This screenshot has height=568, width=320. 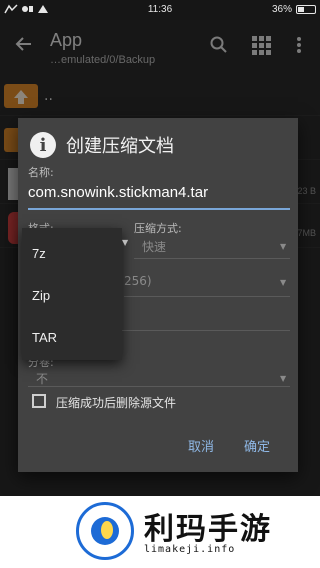 I want to click on brand-logo-icon, so click(x=105, y=531).